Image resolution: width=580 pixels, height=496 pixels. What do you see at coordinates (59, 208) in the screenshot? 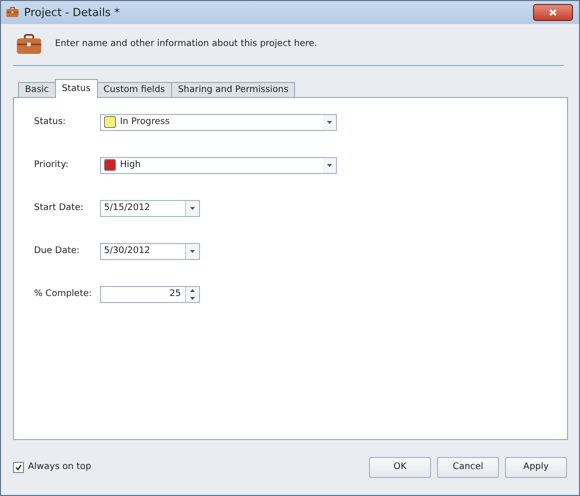
I see `field-label: Start Date:` at bounding box center [59, 208].